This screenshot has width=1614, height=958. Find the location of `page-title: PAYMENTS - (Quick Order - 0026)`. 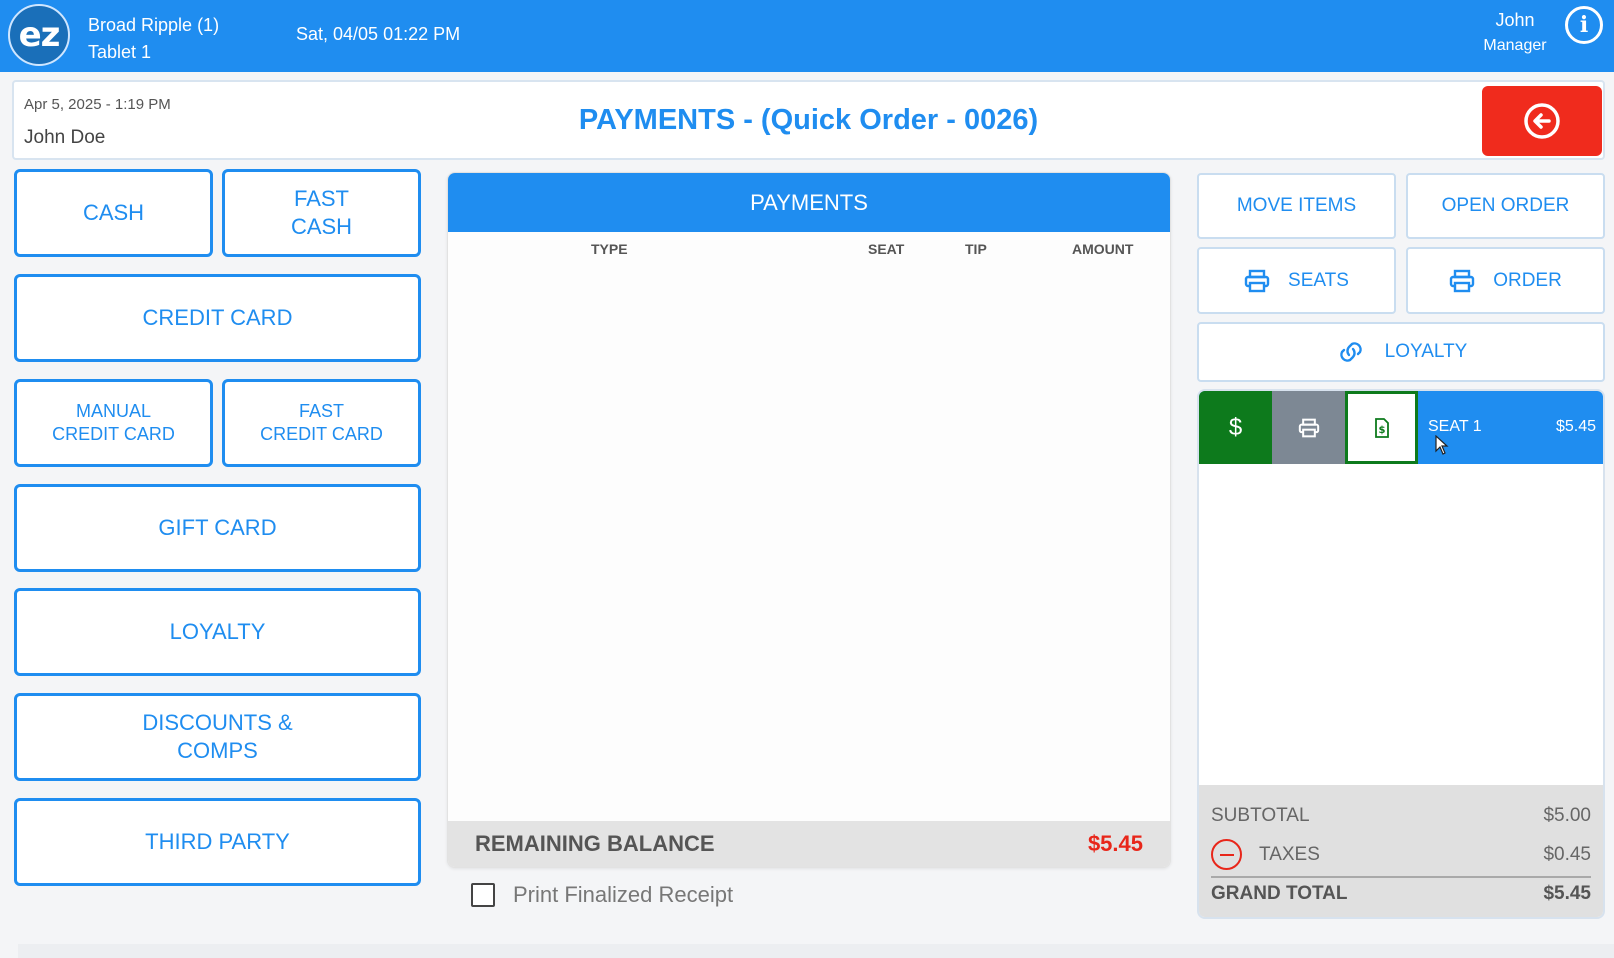

page-title: PAYMENTS - (Quick Order - 0026) is located at coordinates (808, 120).